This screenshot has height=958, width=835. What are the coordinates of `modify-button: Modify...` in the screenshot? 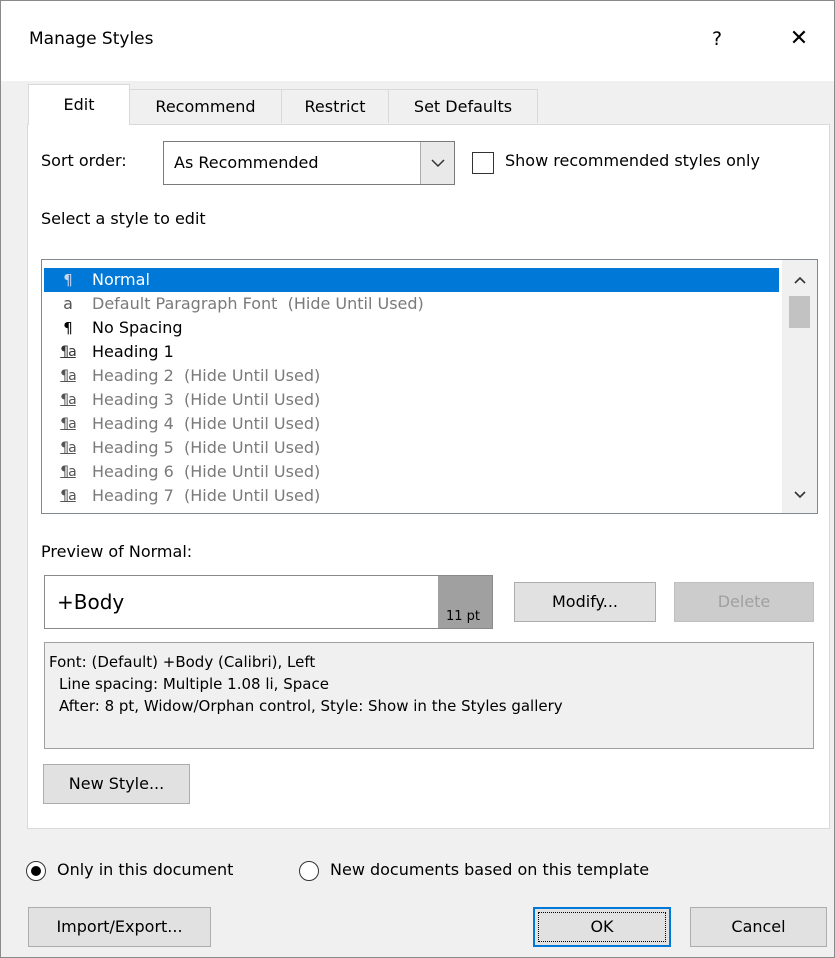 It's located at (585, 602).